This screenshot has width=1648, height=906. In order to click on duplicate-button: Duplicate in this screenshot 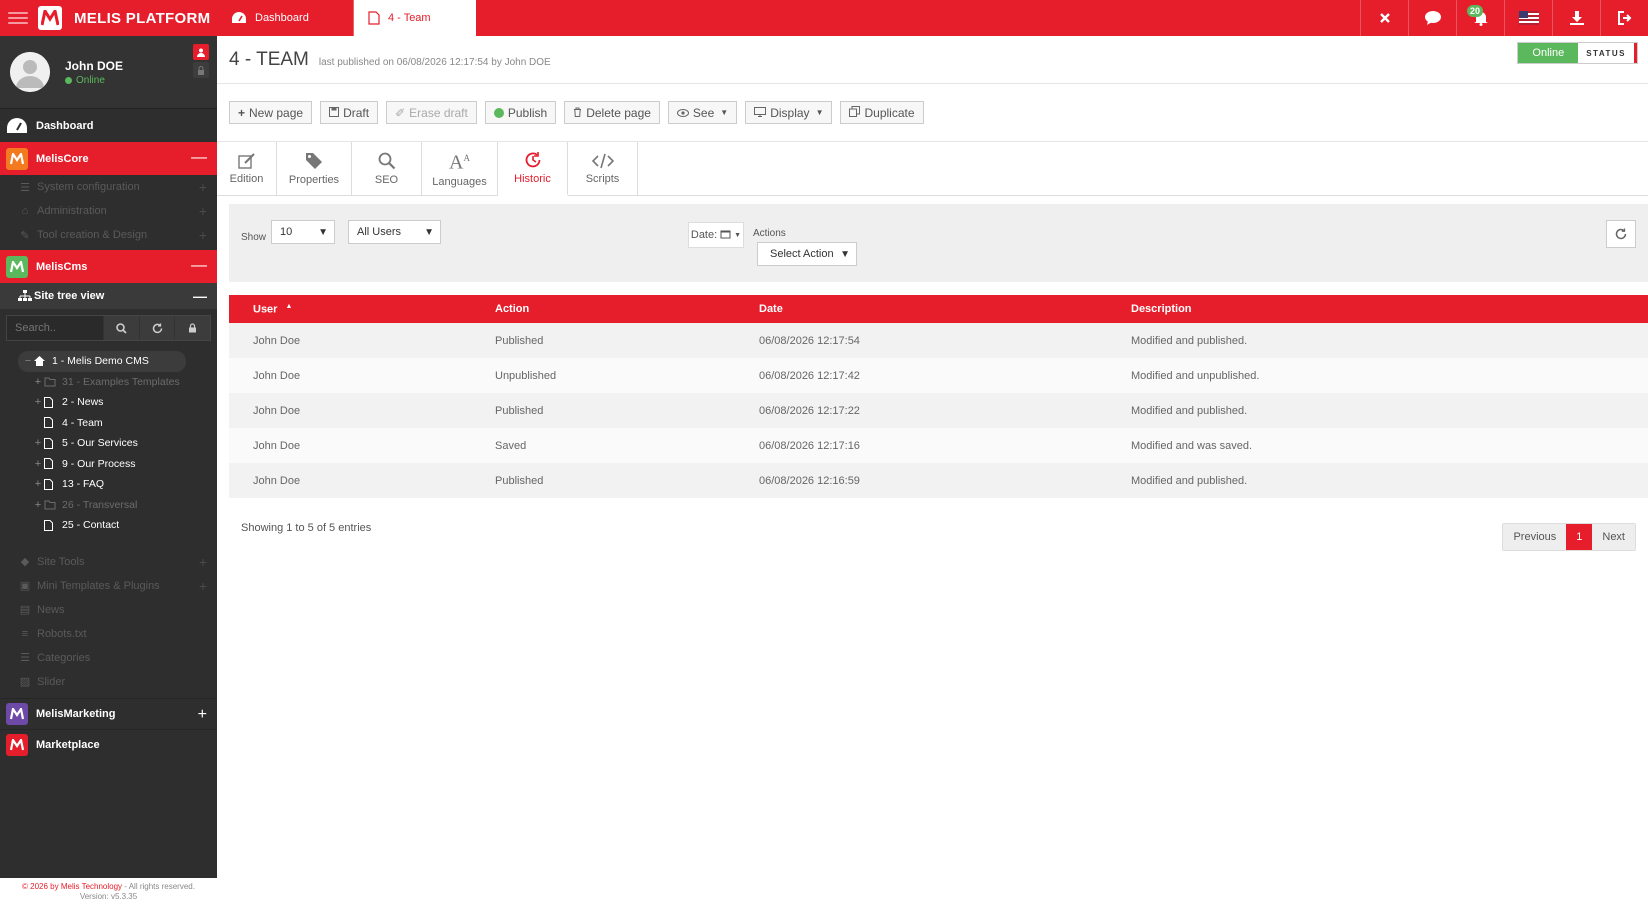, I will do `click(882, 112)`.